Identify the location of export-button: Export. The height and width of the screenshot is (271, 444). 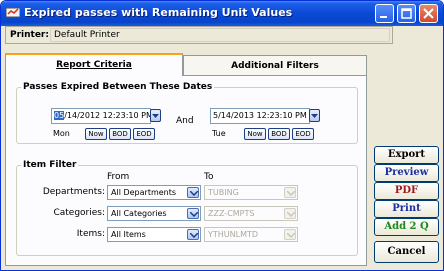
(406, 155).